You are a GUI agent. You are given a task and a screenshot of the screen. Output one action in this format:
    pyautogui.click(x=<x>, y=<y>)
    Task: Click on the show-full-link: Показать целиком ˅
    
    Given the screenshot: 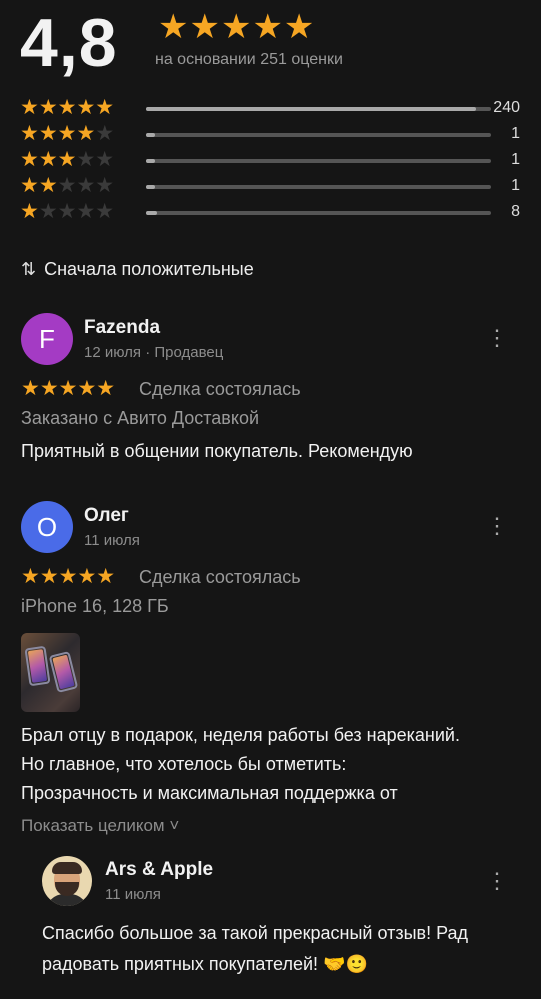 What is the action you would take?
    pyautogui.click(x=100, y=826)
    